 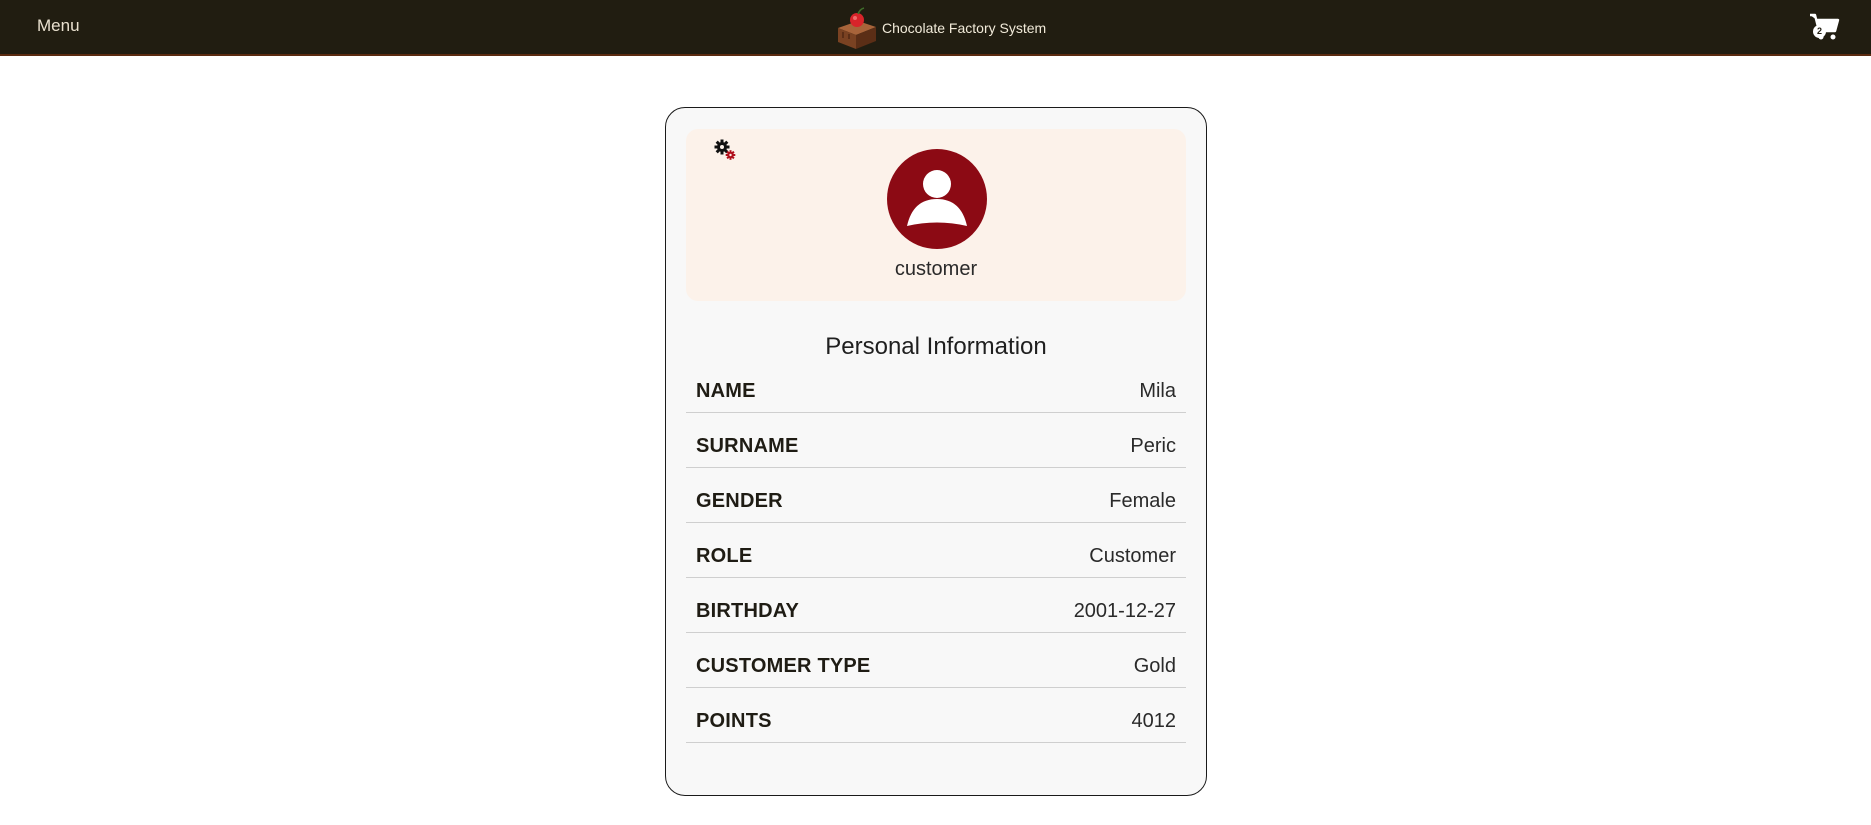 I want to click on top-navbar: Menu Chocolate Factory System 2, so click(x=935, y=28).